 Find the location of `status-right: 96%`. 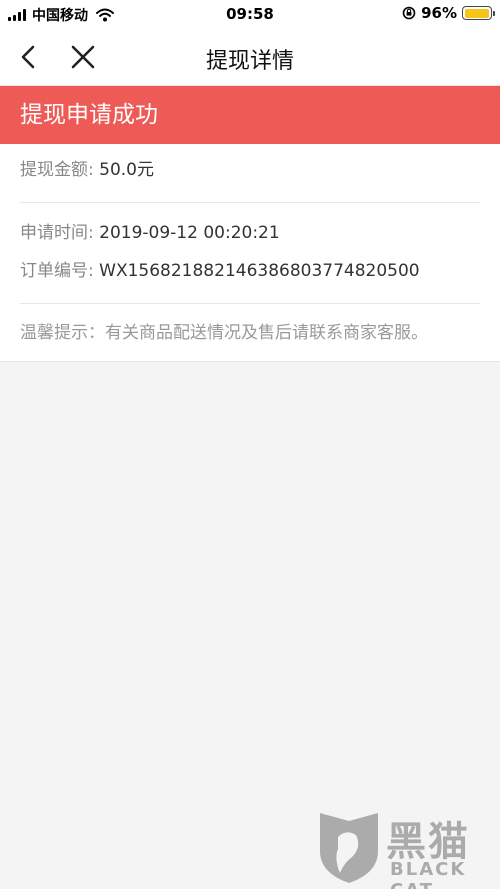

status-right: 96% is located at coordinates (448, 13).